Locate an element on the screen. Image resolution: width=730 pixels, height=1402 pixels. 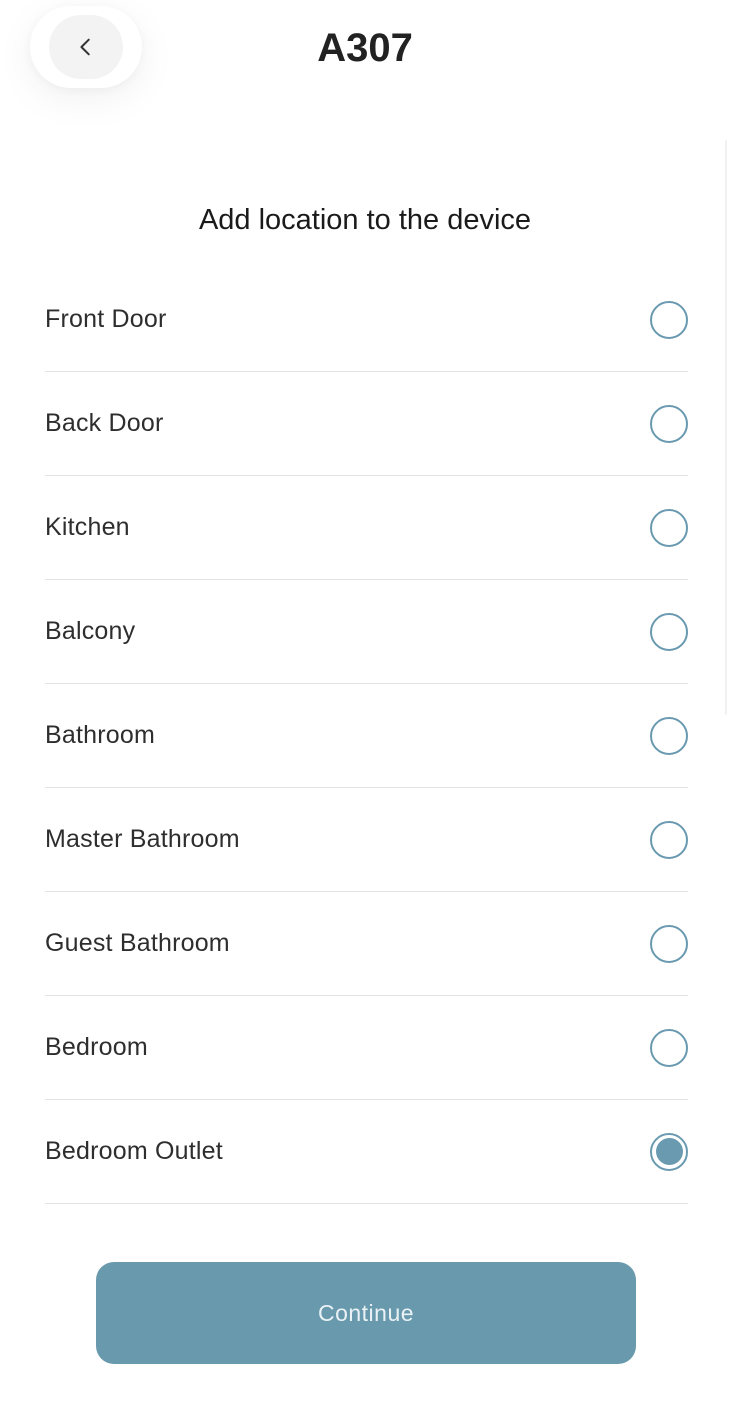
radio-guest-bathroom is located at coordinates (669, 943).